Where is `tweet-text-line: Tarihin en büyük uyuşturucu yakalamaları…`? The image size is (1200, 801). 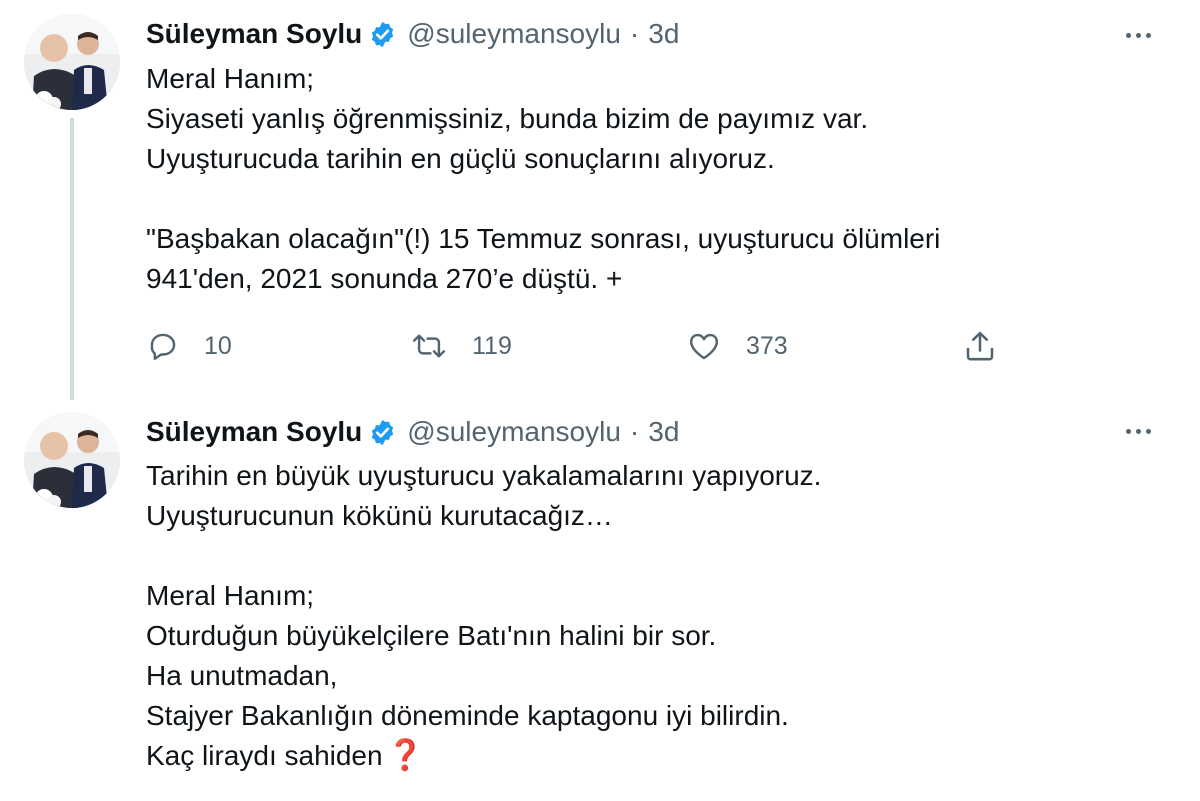 tweet-text-line: Tarihin en büyük uyuşturucu yakalamaları… is located at coordinates (484, 475).